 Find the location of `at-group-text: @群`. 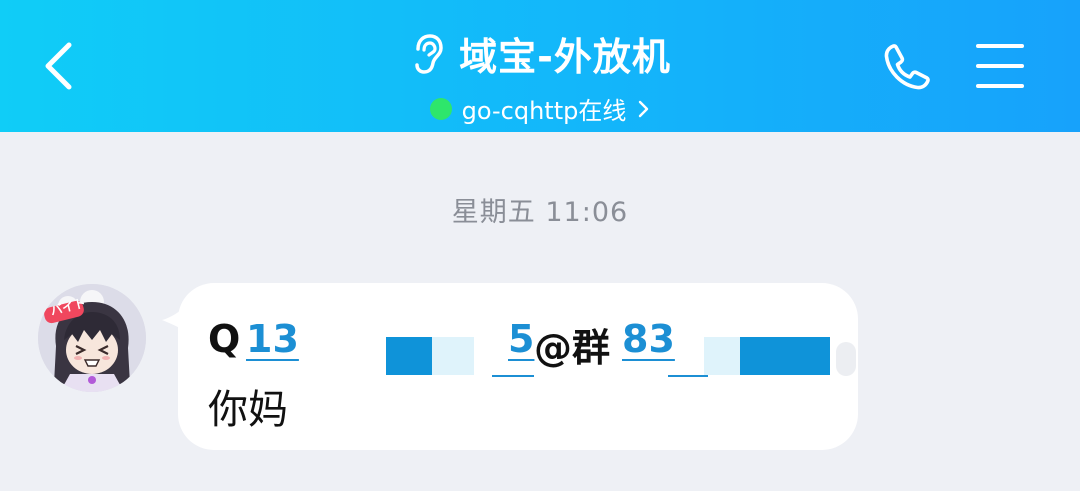

at-group-text: @群 is located at coordinates (572, 348).